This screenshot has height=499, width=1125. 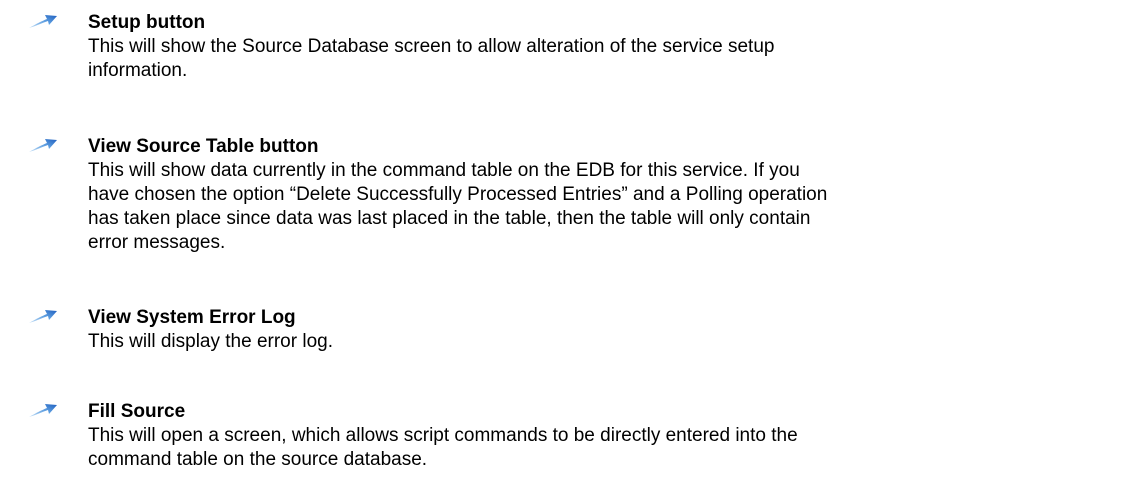 I want to click on description-line: This will display the error log., so click(x=210, y=341).